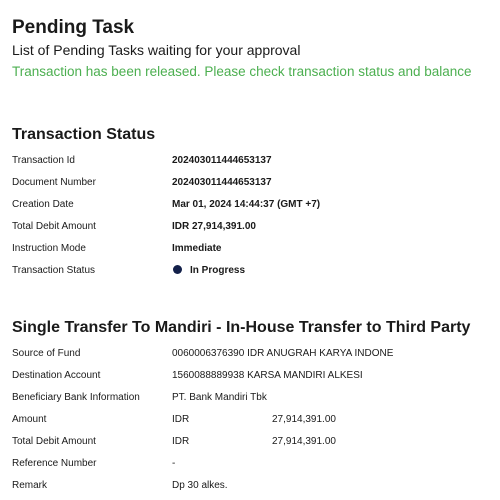 This screenshot has width=500, height=500. I want to click on creation-date-value: Mar 01, 2024 14:44:37 (GMT +7), so click(246, 204).